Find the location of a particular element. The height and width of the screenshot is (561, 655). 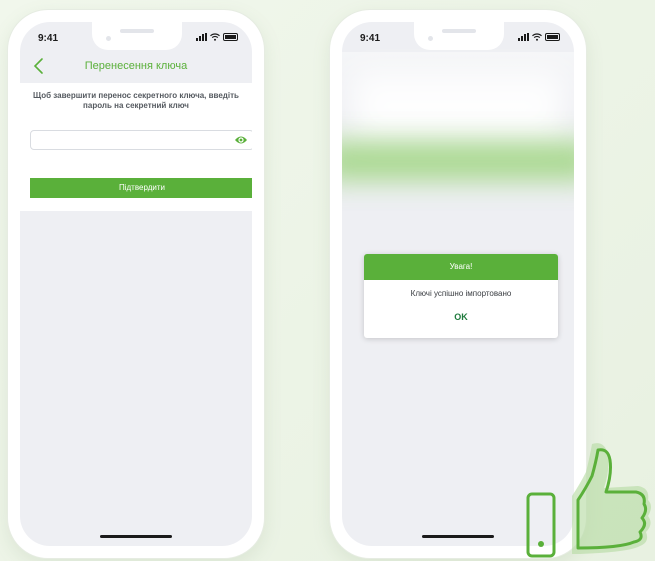

page-title: Перенесення ключа is located at coordinates (136, 66).